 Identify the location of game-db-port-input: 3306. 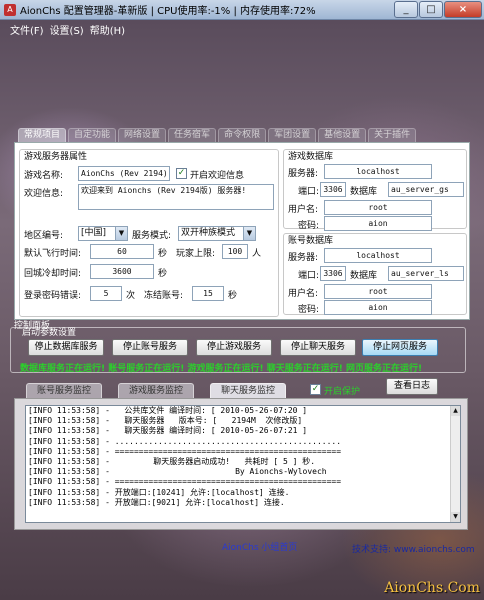
(333, 189).